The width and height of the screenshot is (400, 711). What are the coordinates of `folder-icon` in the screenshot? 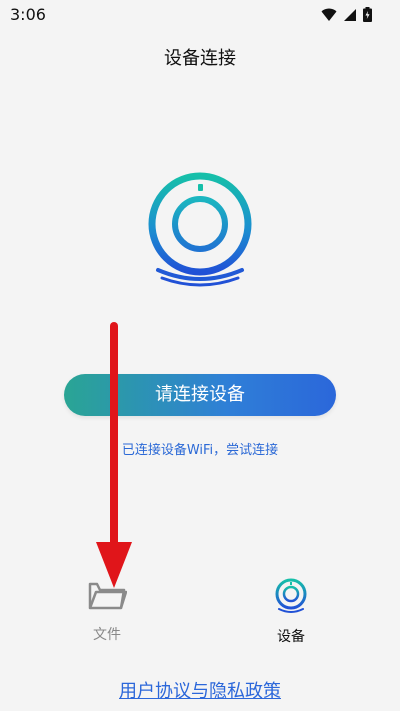 It's located at (107, 597).